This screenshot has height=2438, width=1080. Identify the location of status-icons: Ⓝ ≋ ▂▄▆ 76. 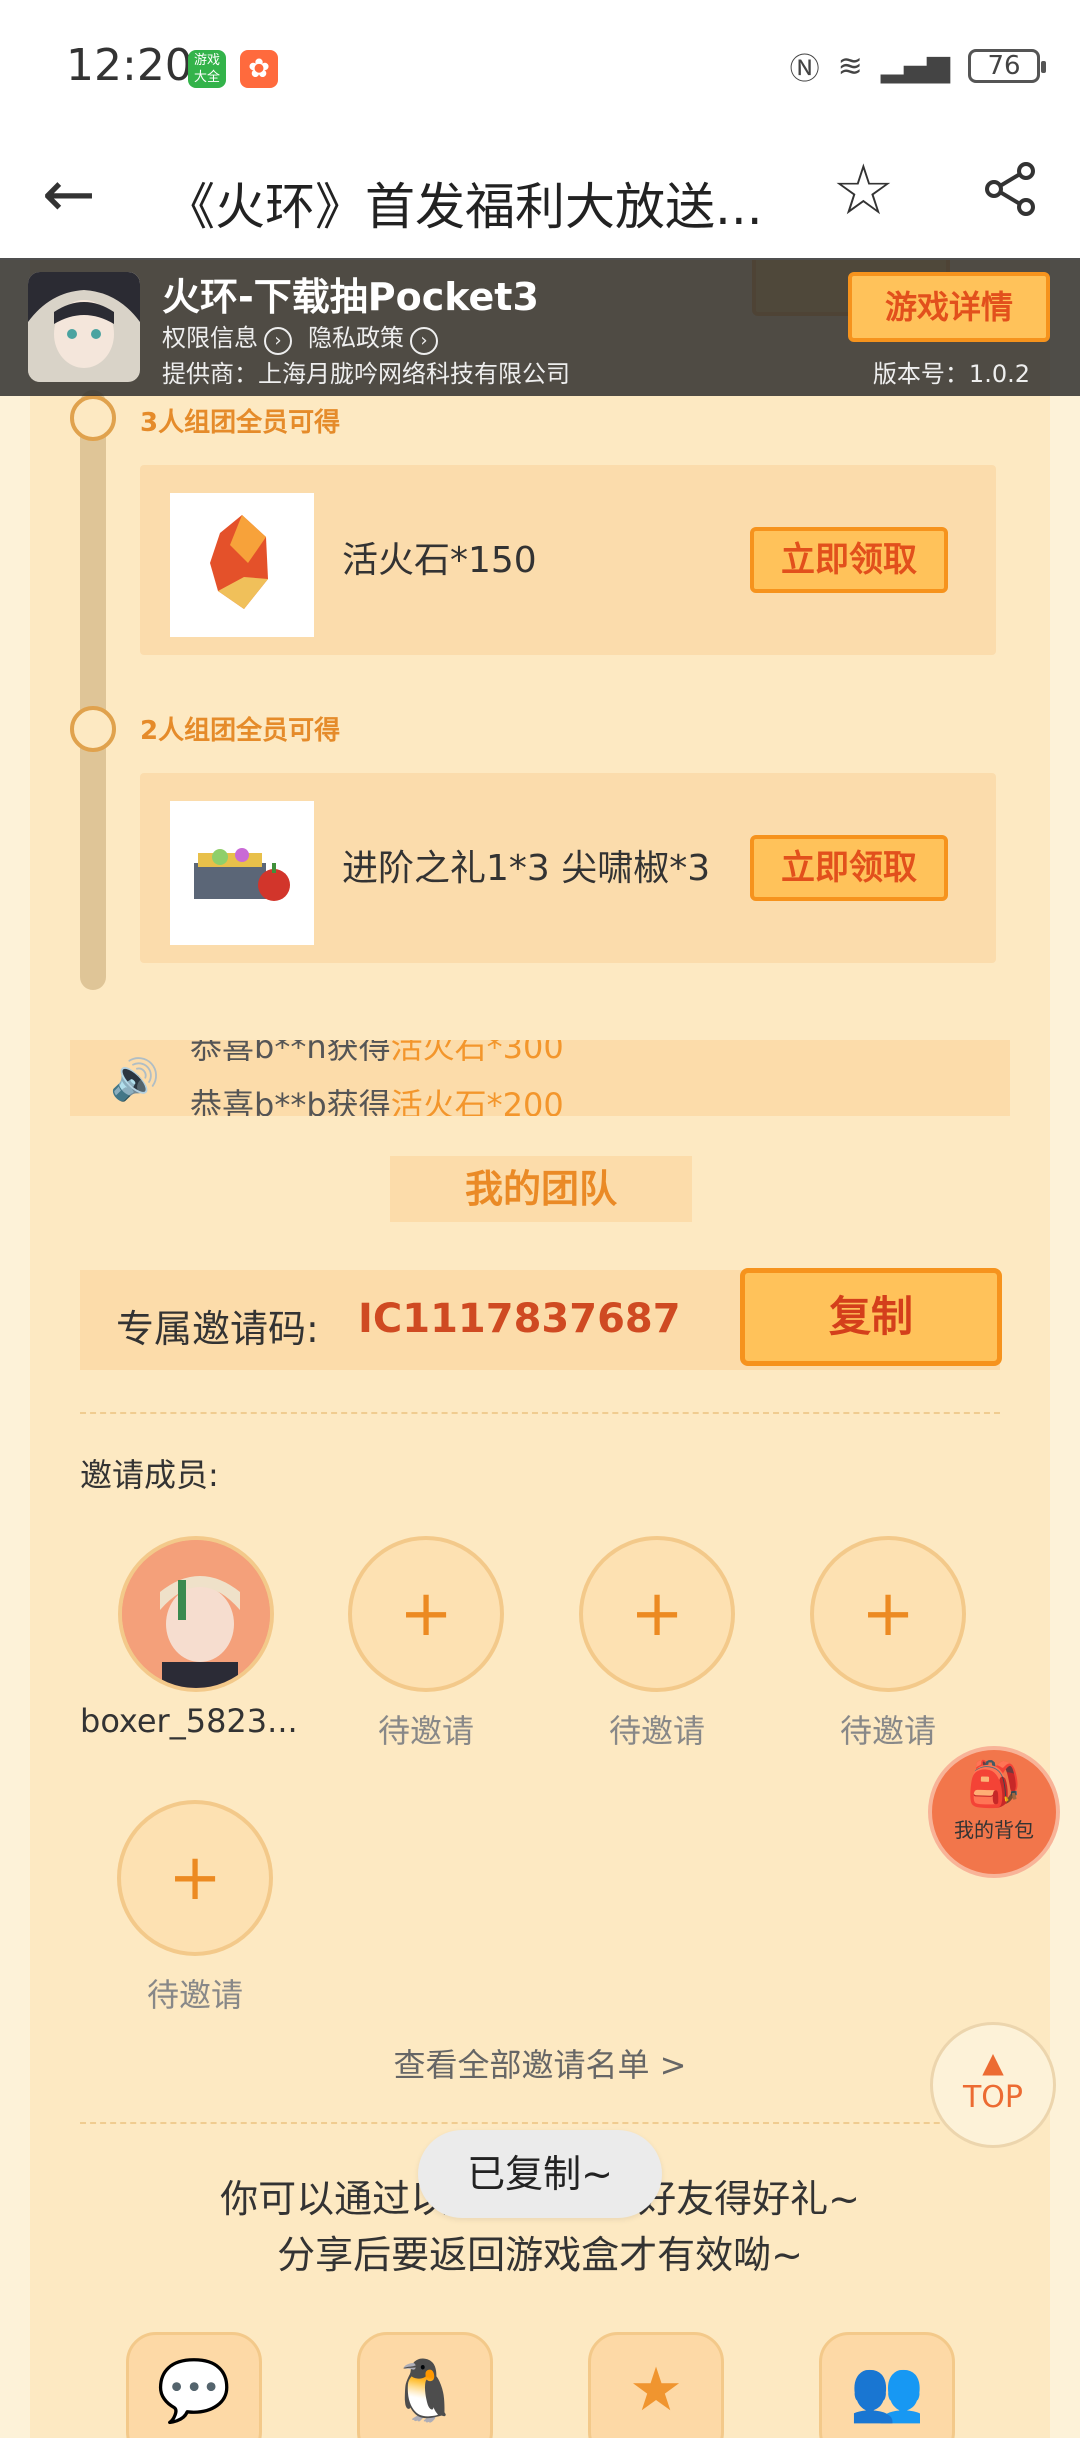
(917, 66).